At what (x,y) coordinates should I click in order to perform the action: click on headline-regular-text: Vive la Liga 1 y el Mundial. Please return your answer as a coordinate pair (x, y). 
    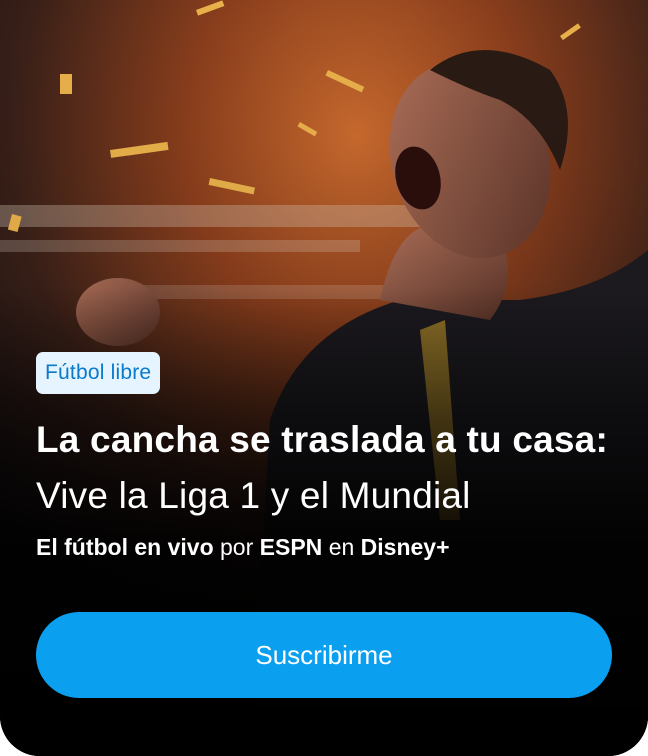
    Looking at the image, I should click on (253, 495).